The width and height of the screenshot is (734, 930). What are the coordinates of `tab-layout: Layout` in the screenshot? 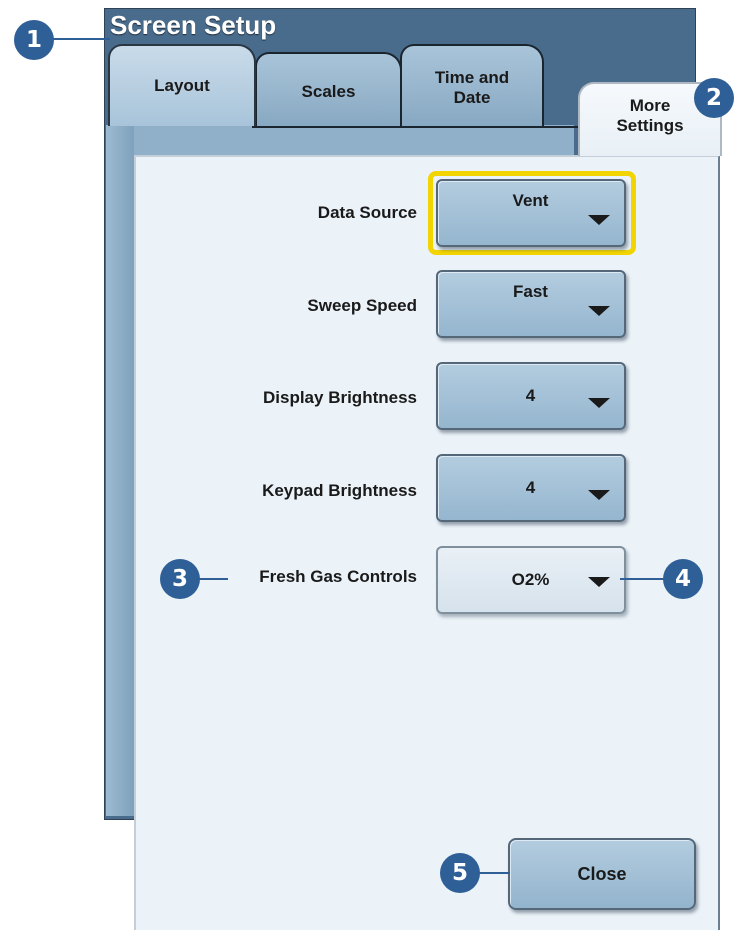 It's located at (182, 85).